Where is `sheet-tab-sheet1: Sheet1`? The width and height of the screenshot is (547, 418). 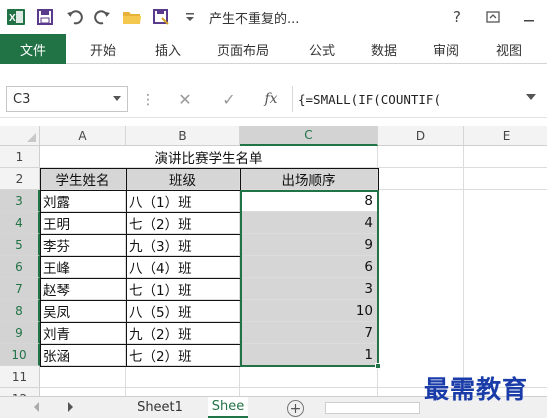 sheet-tab-sheet1: Sheet1 is located at coordinates (160, 407).